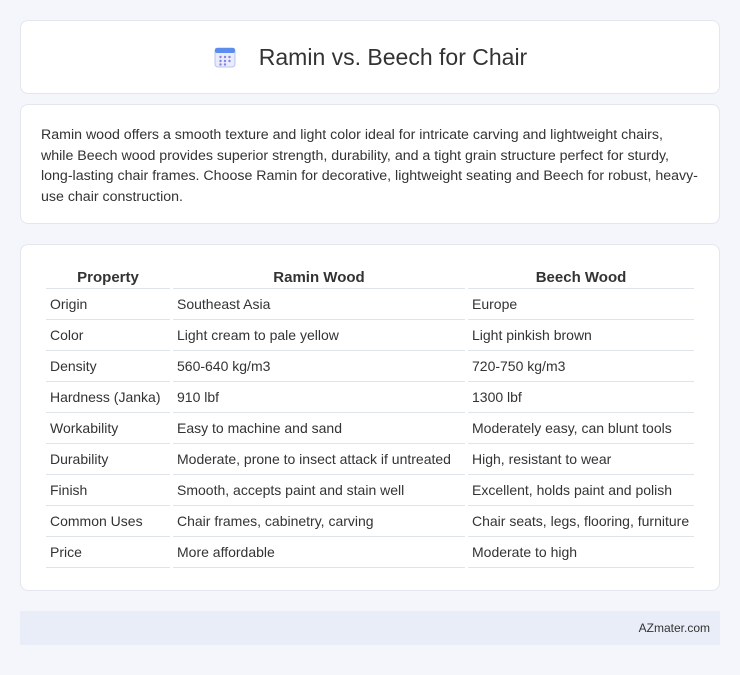 The width and height of the screenshot is (740, 675). I want to click on table-row: Price More affordable Moderate to high, so click(370, 552).